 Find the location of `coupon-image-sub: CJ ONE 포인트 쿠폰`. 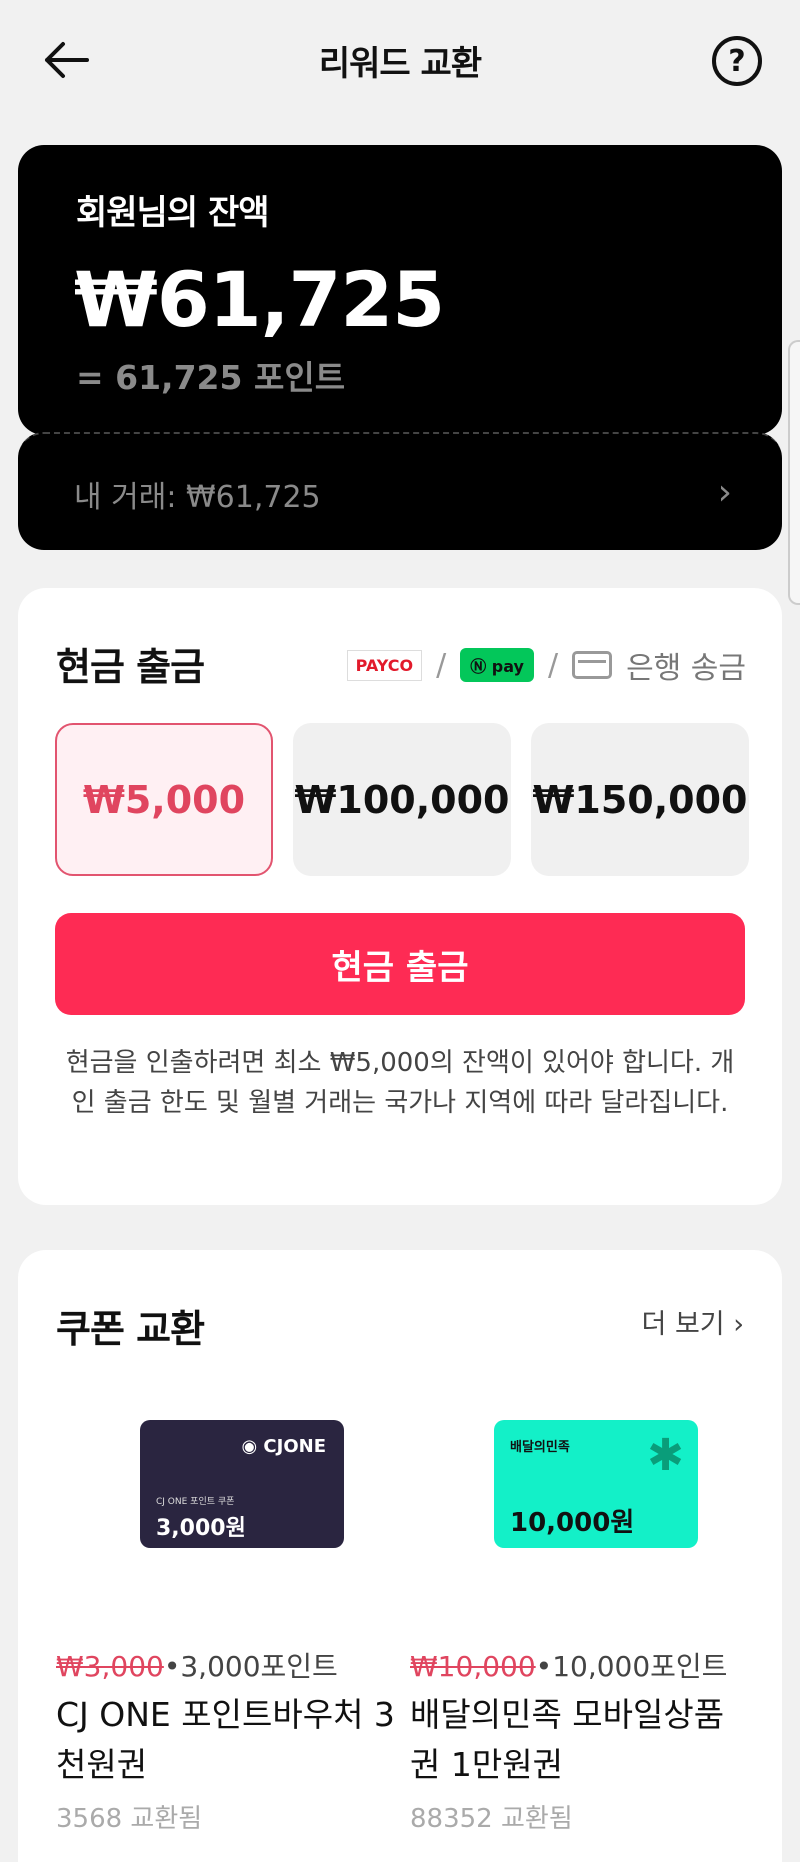

coupon-image-sub: CJ ONE 포인트 쿠폰 is located at coordinates (195, 1502).